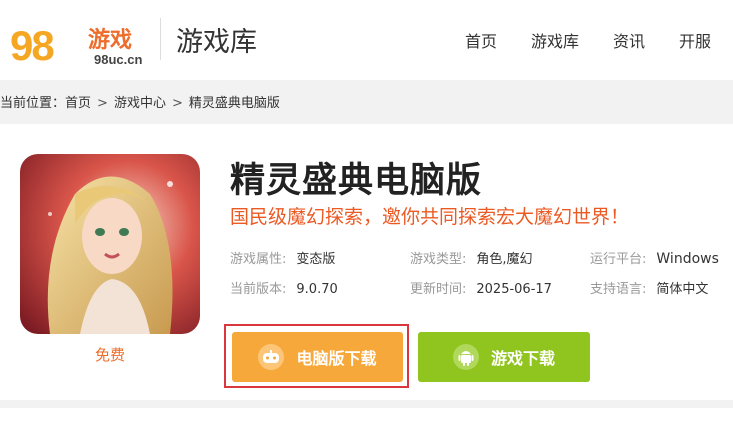  What do you see at coordinates (682, 289) in the screenshot?
I see `info-value: 简体中文` at bounding box center [682, 289].